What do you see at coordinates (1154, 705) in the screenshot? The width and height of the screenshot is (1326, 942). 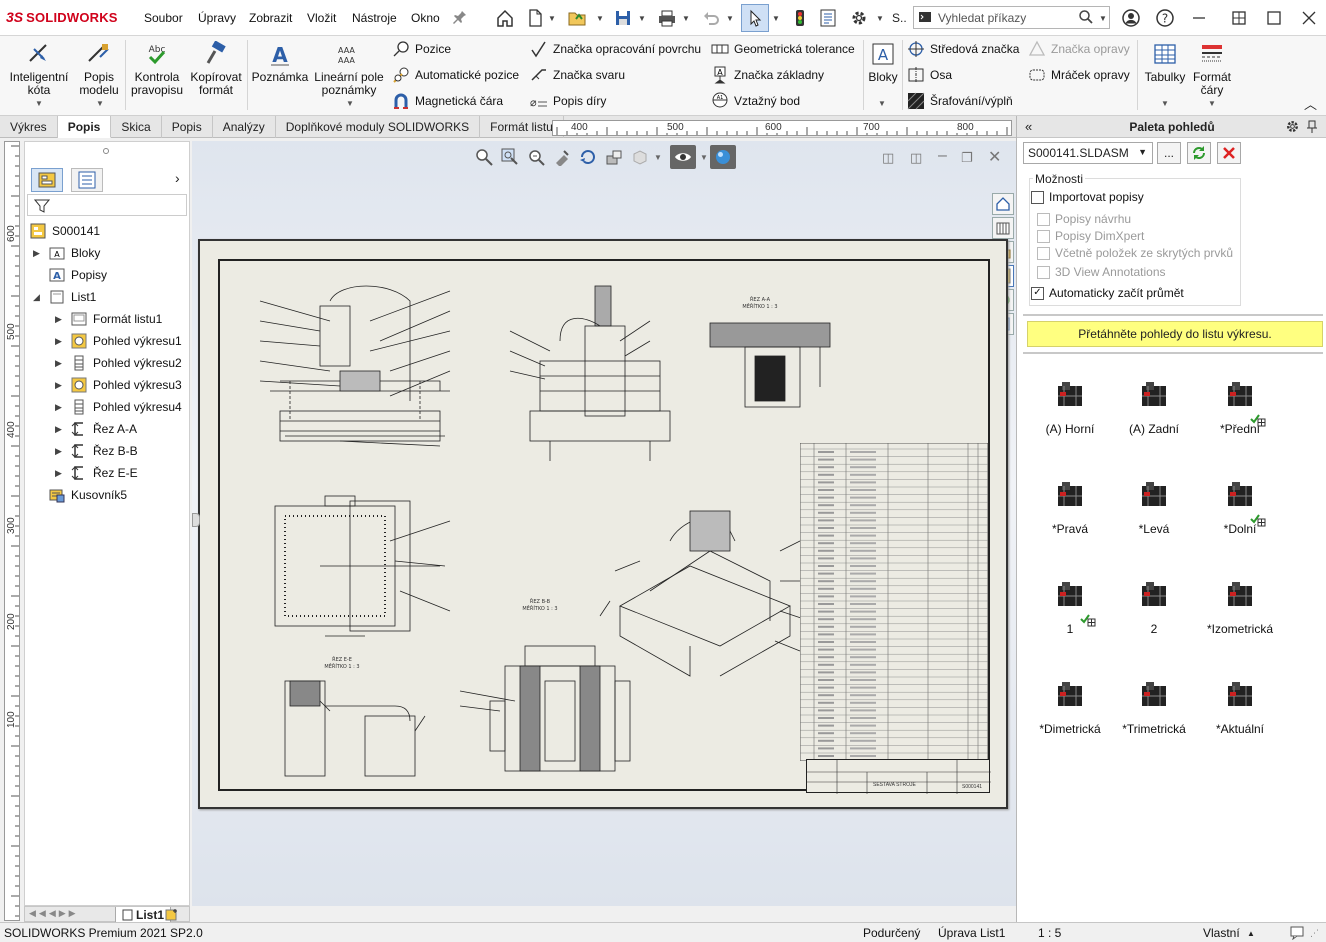 I see `palette-view-item: *Trimetrická` at bounding box center [1154, 705].